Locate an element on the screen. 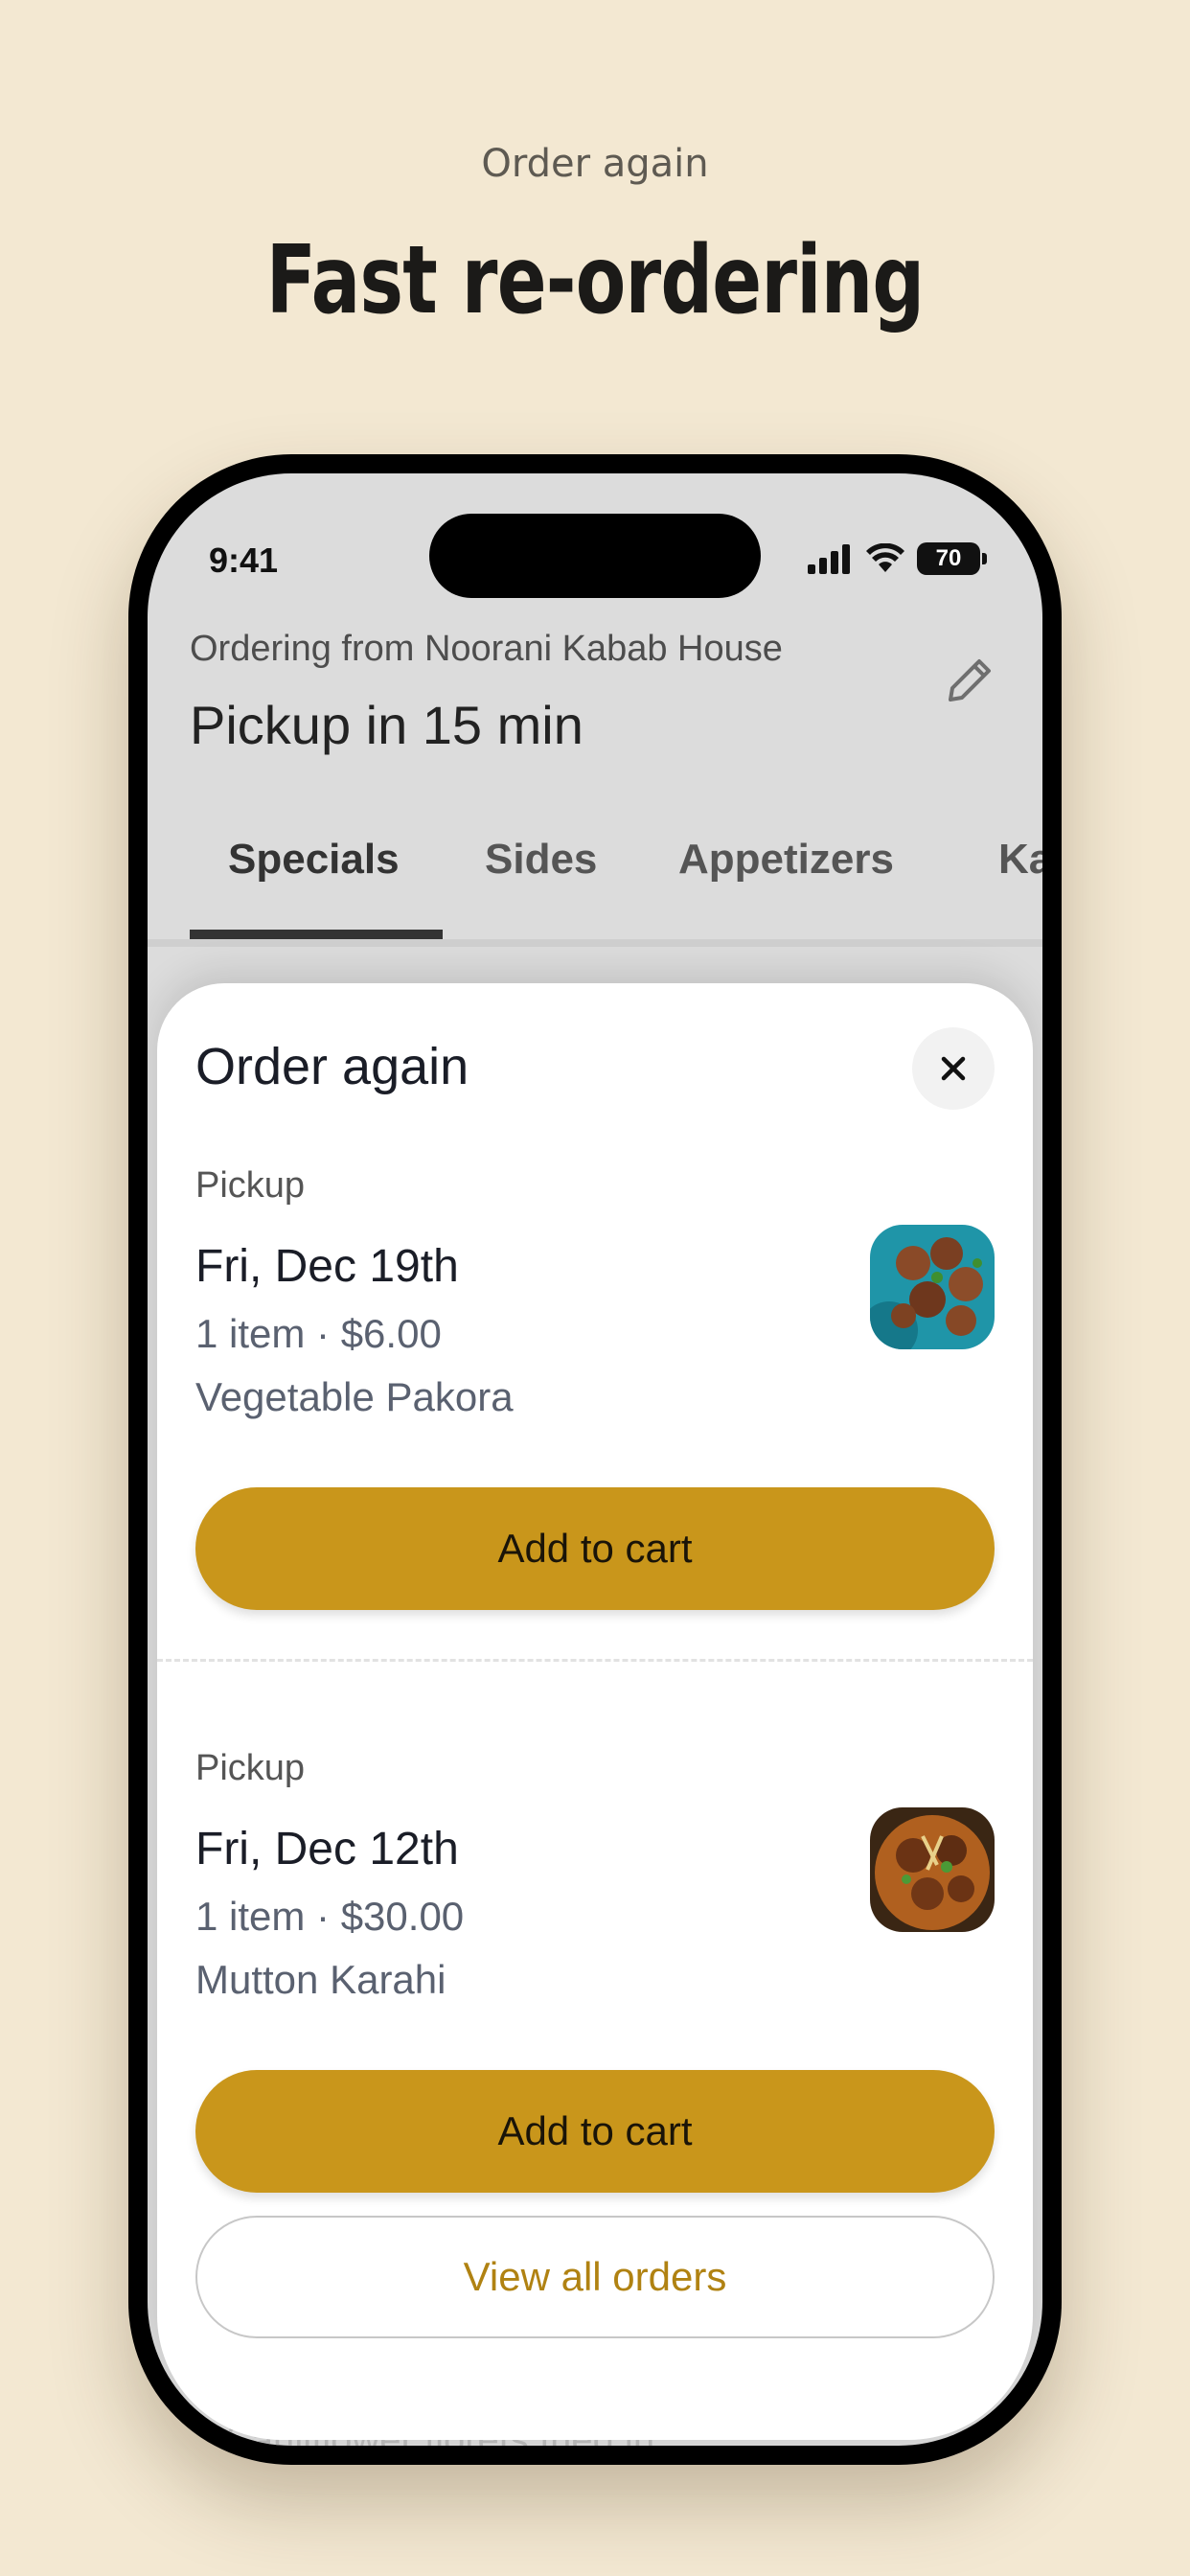  status-time: 9:41 is located at coordinates (244, 560).